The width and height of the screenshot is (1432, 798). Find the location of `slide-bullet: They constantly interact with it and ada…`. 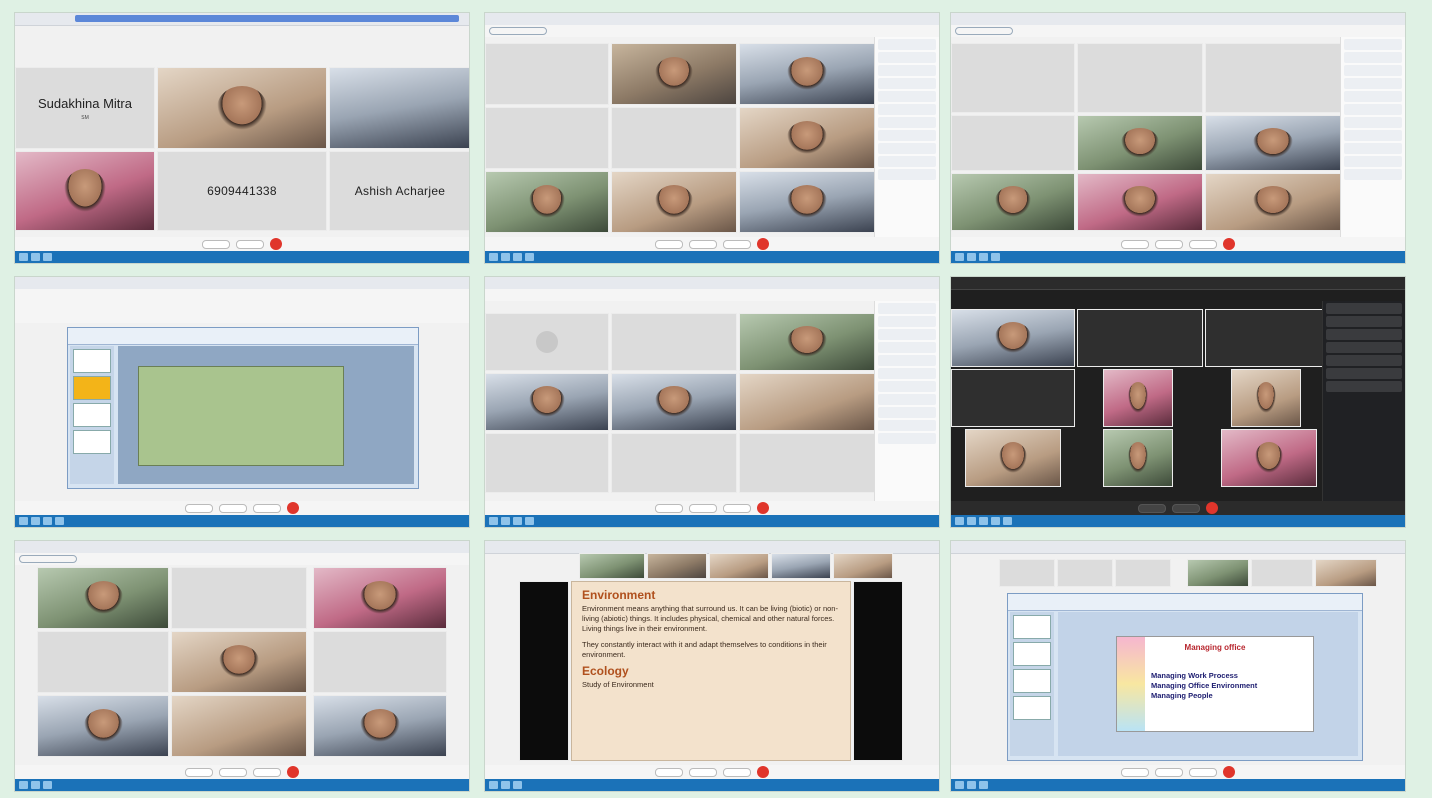

slide-bullet: They constantly interact with it and ada… is located at coordinates (704, 649).